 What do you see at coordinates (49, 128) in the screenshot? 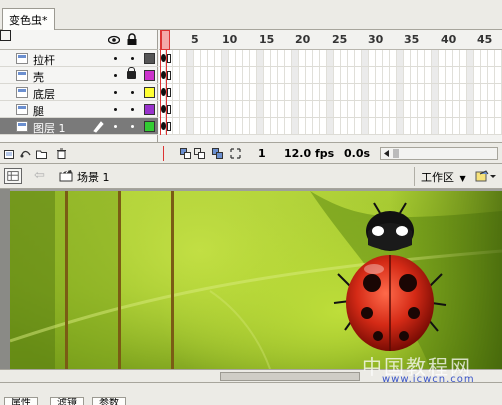
I see `layer-name: 图层 1` at bounding box center [49, 128].